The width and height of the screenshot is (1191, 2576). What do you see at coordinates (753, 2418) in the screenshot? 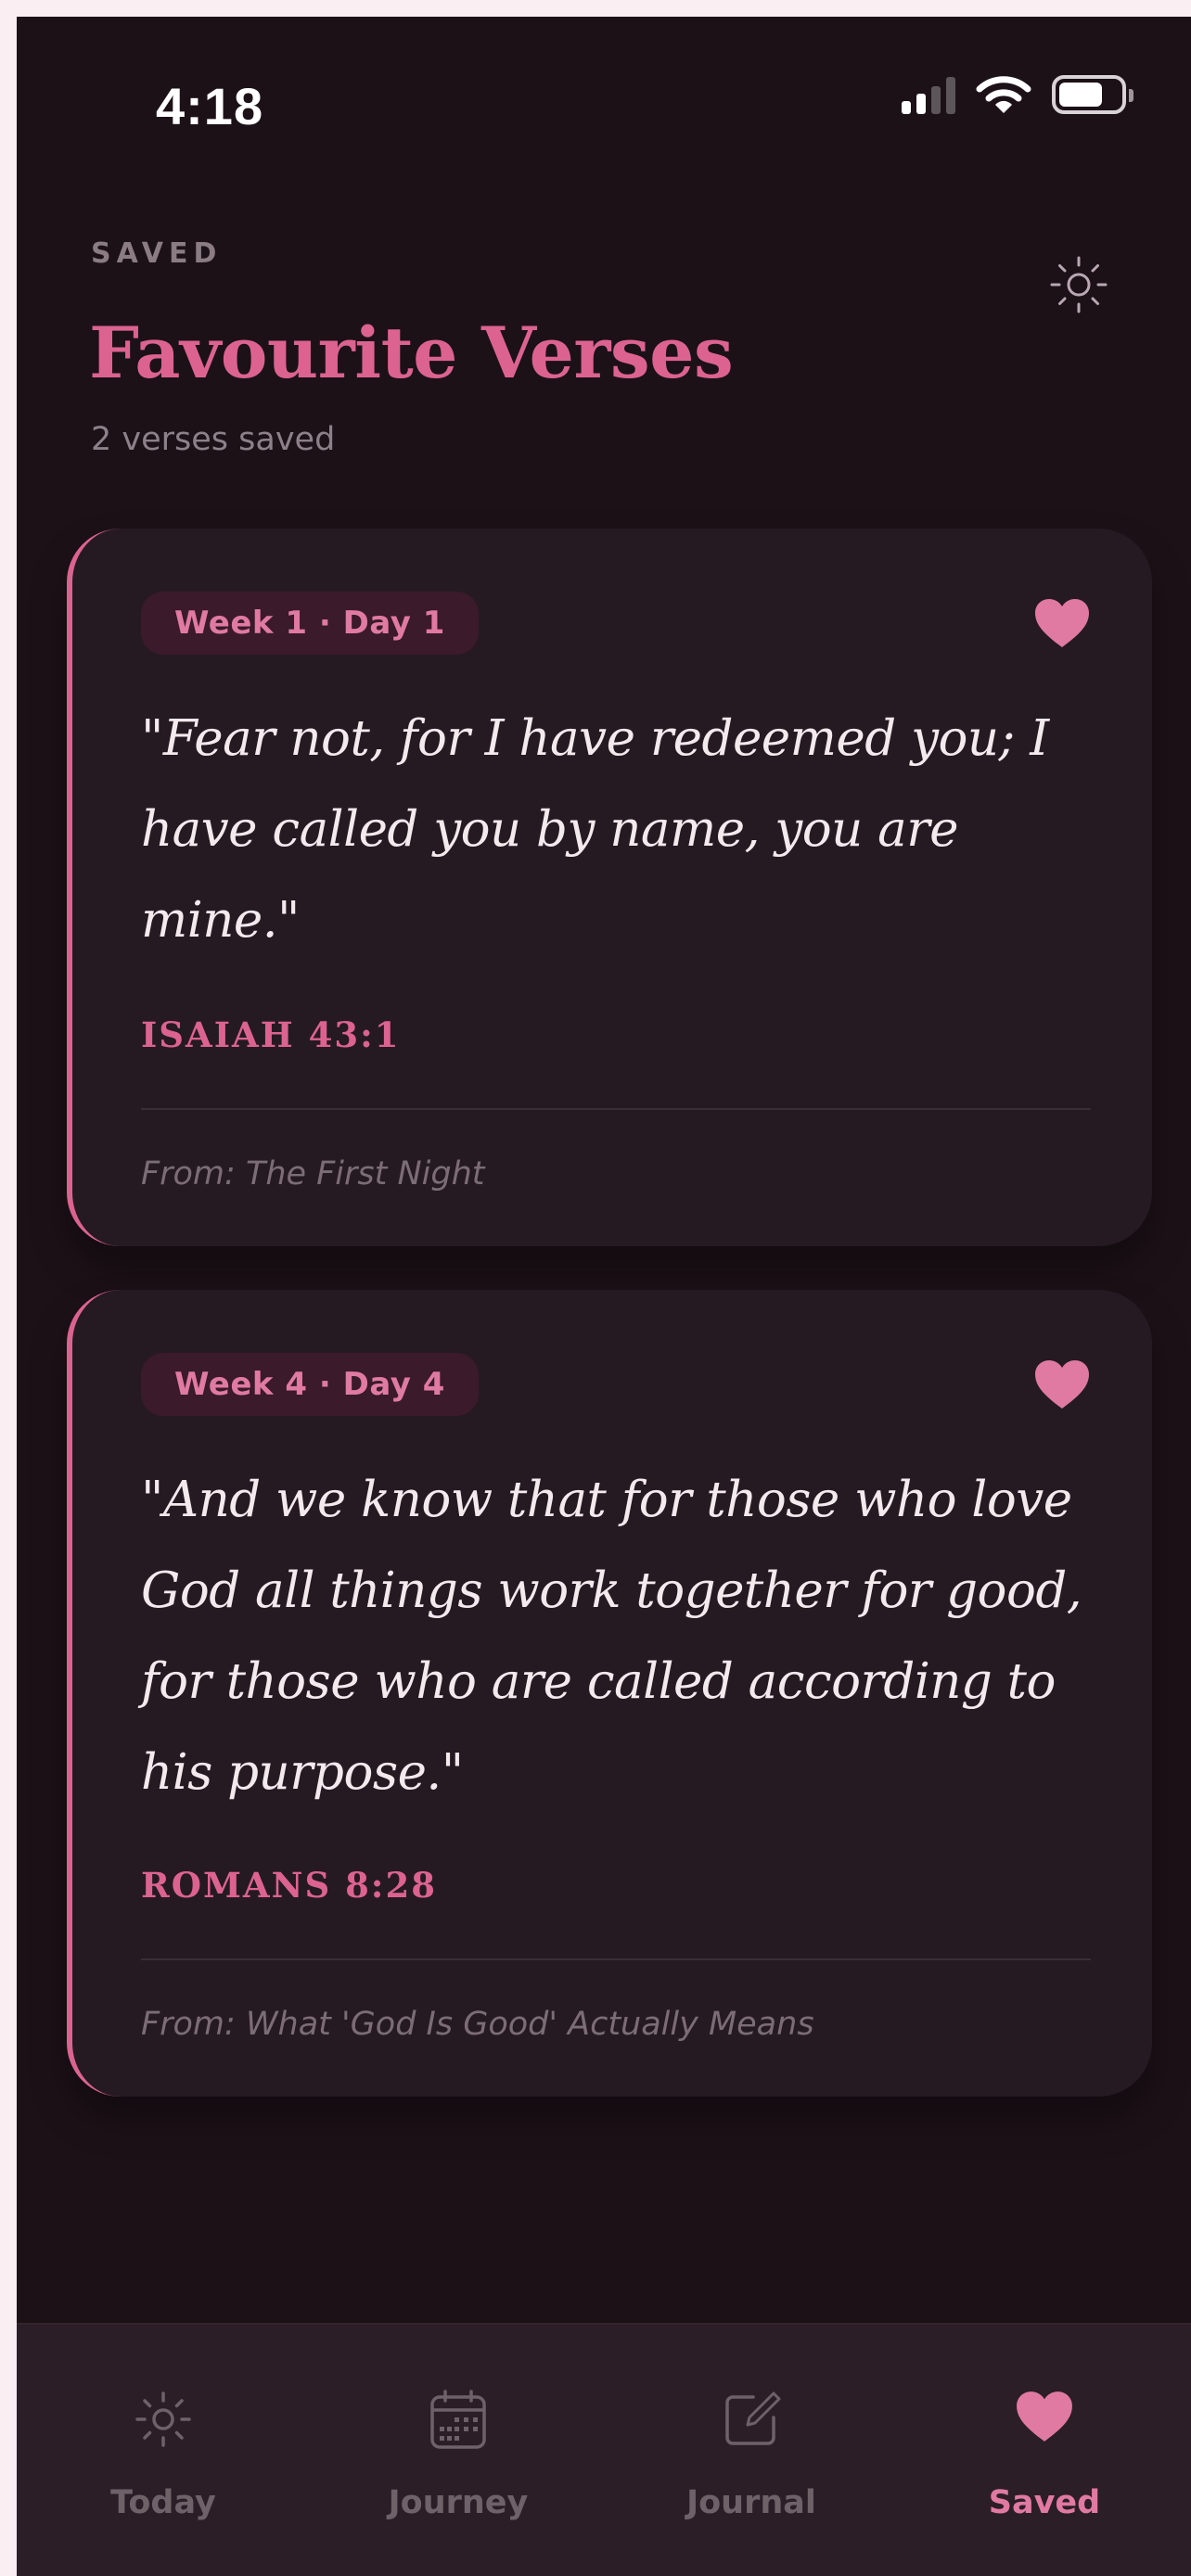
I see `edit-icon` at bounding box center [753, 2418].